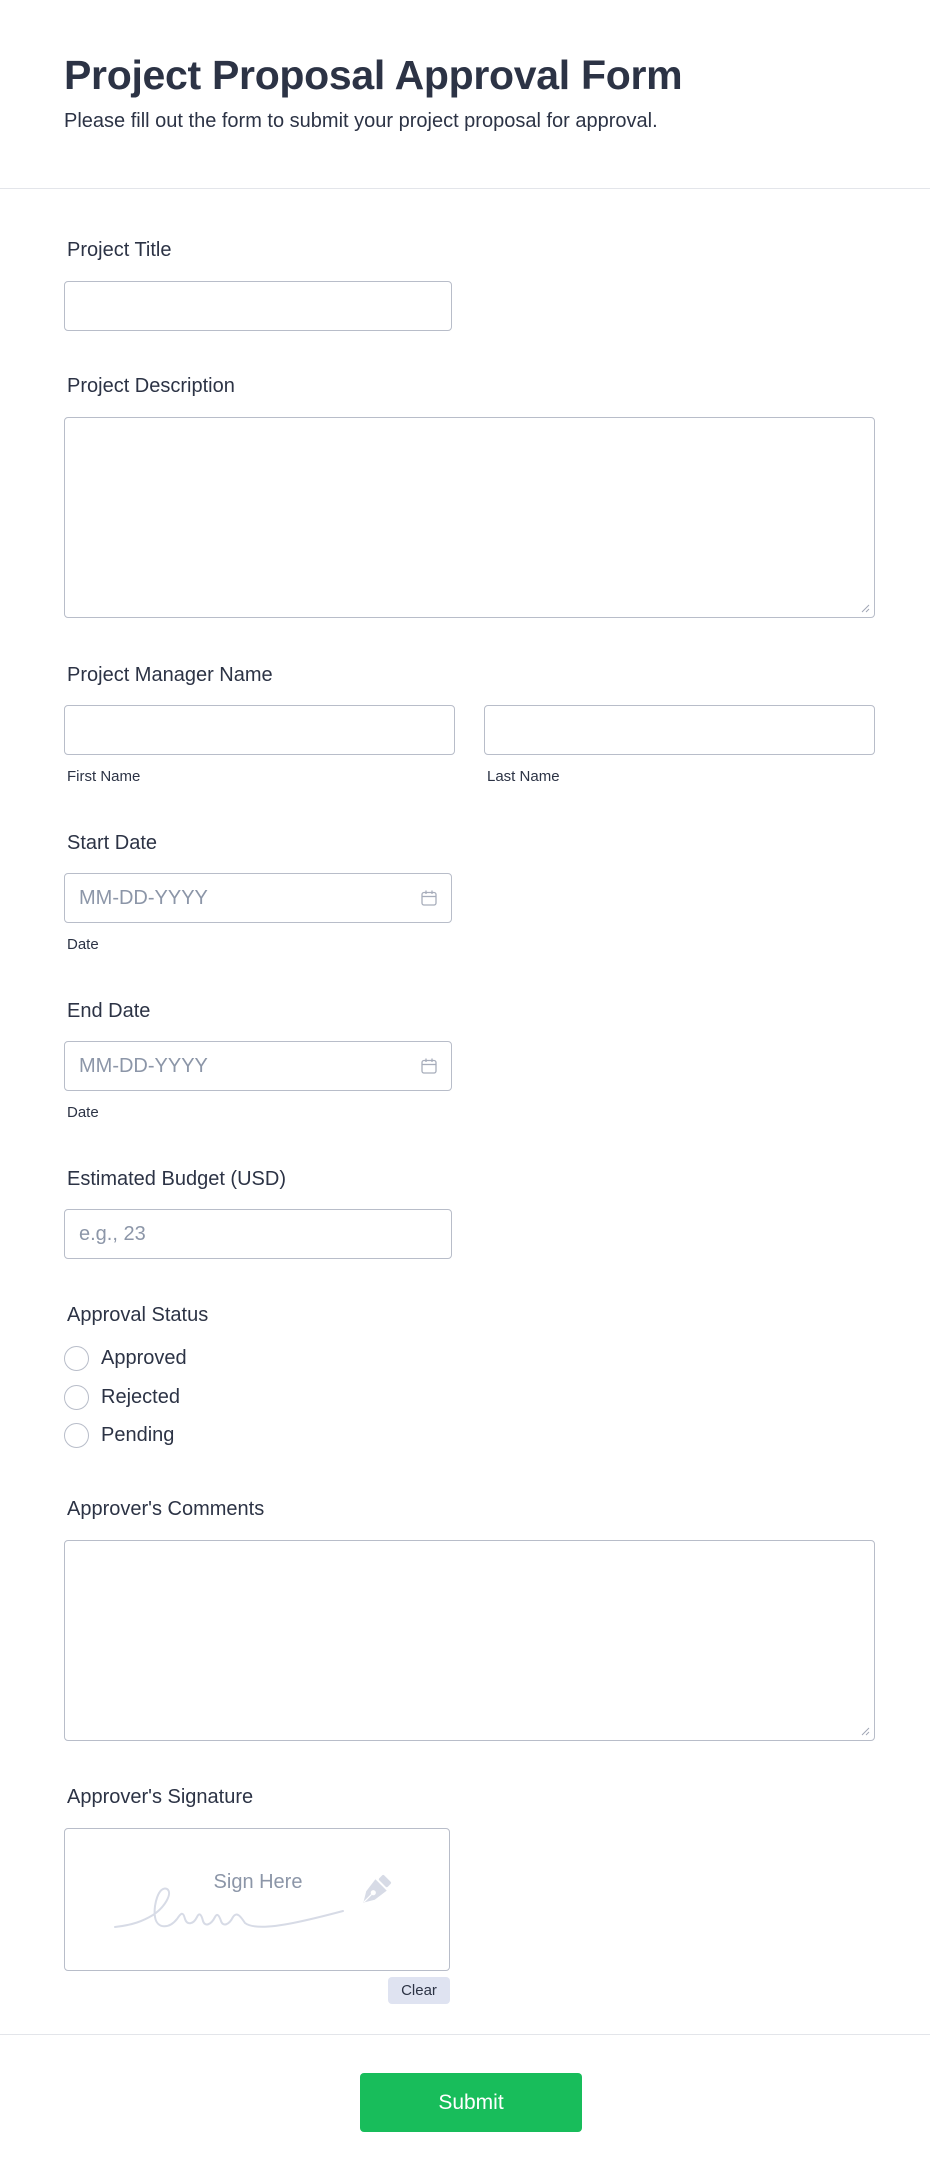 The width and height of the screenshot is (930, 2182). I want to click on first-name-input, so click(259, 730).